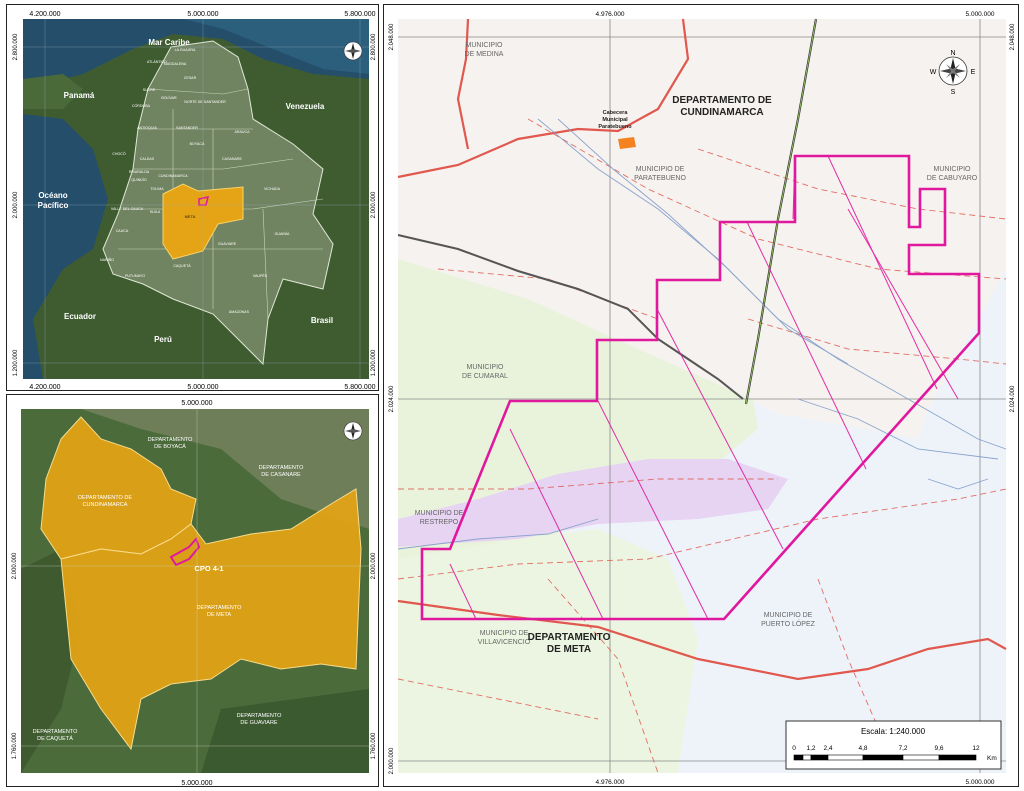  What do you see at coordinates (260, 716) in the screenshot?
I see `label-guaviare: DEPARTAMENTO` at bounding box center [260, 716].